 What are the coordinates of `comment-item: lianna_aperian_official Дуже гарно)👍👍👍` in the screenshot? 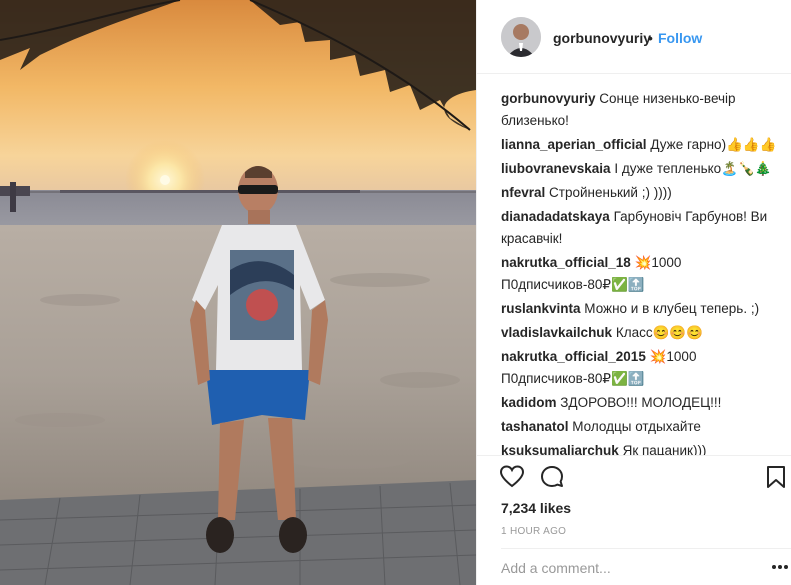 It's located at (642, 145).